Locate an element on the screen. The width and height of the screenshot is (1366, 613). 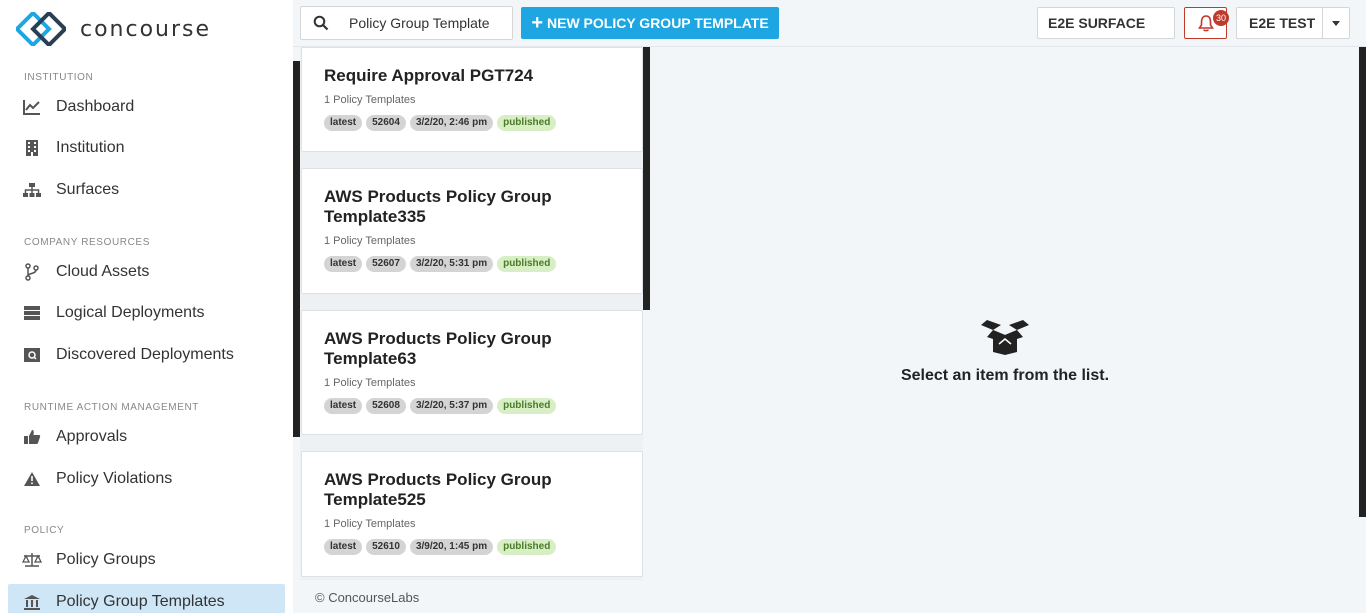
sidebar-item-label: Discovered Deployments is located at coordinates (145, 354).